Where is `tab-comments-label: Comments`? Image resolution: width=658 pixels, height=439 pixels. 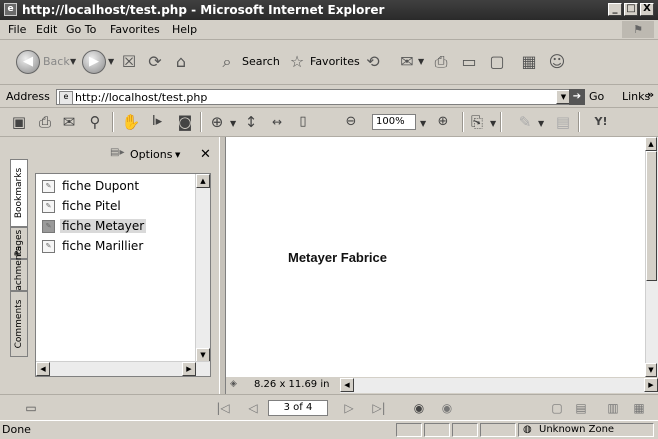
tab-comments-label: Comments is located at coordinates (19, 324).